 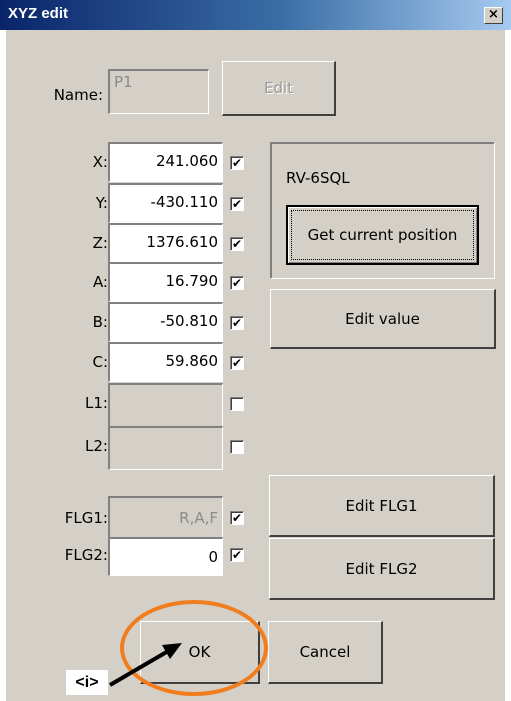 I want to click on annotation-label: <i>, so click(x=87, y=682).